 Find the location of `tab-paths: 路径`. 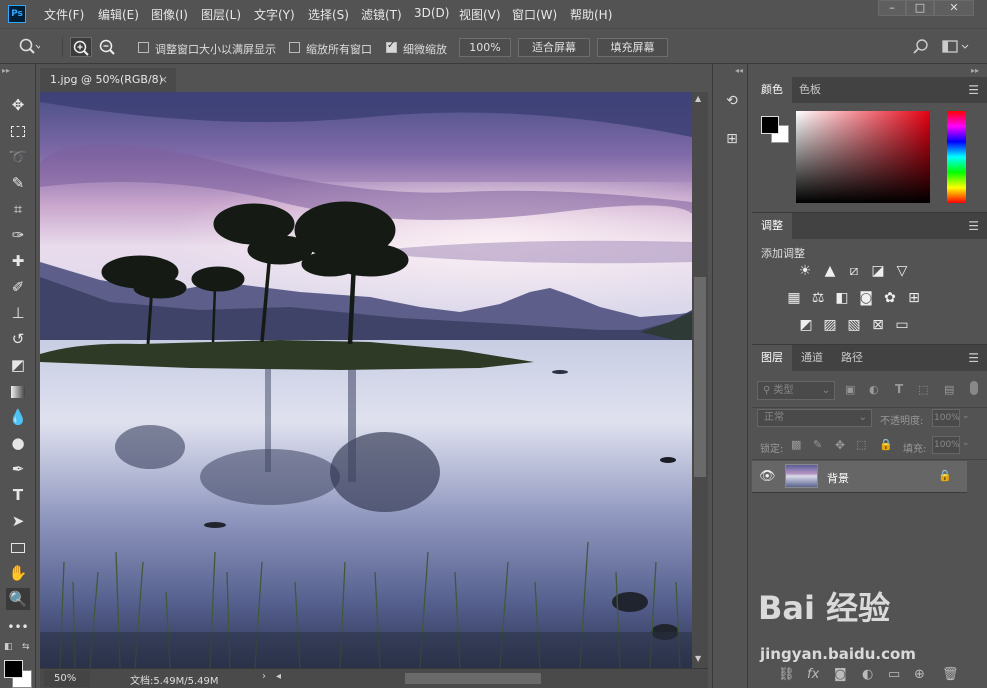

tab-paths: 路径 is located at coordinates (852, 358).